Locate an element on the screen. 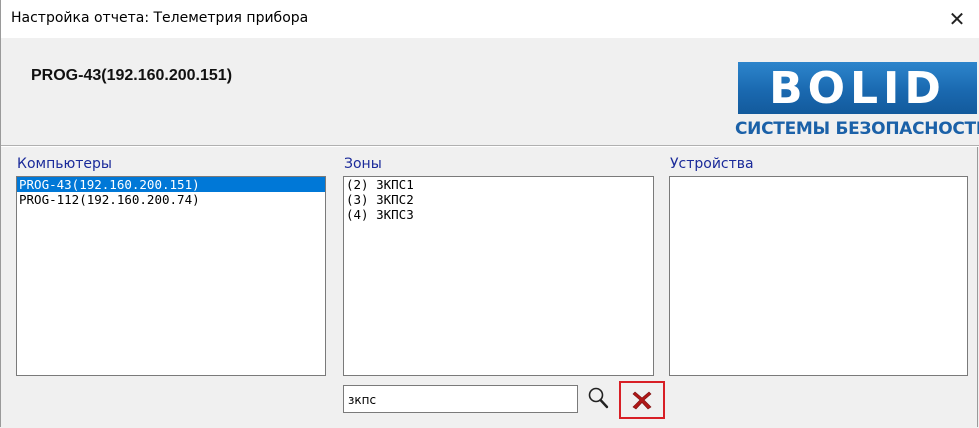 The width and height of the screenshot is (979, 428). zones-listbox: (2) ЗКПС1 (3) ЗКПС2 (4) ЗКПС3 is located at coordinates (498, 276).